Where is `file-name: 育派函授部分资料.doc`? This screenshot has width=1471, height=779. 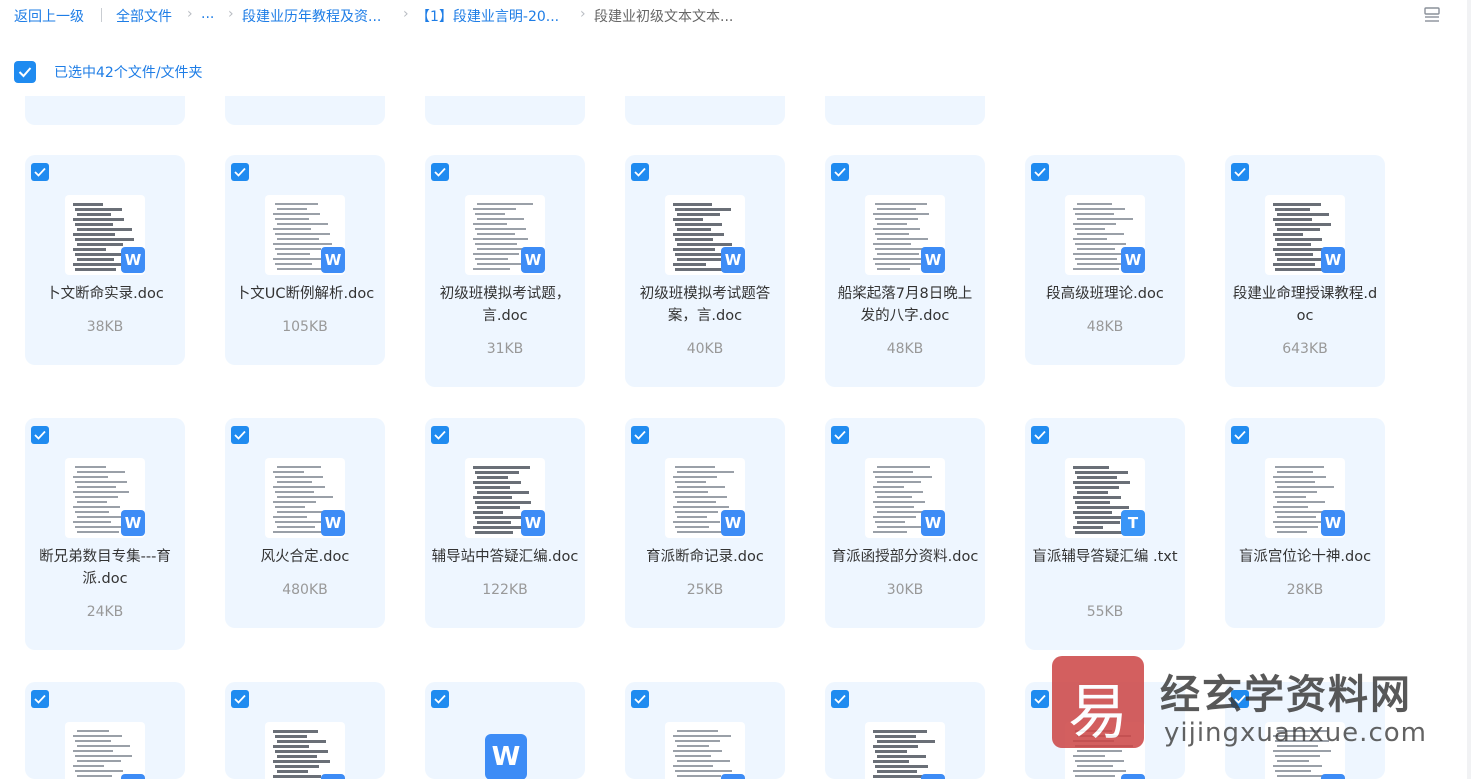
file-name: 育派函授部分资料.doc is located at coordinates (905, 557).